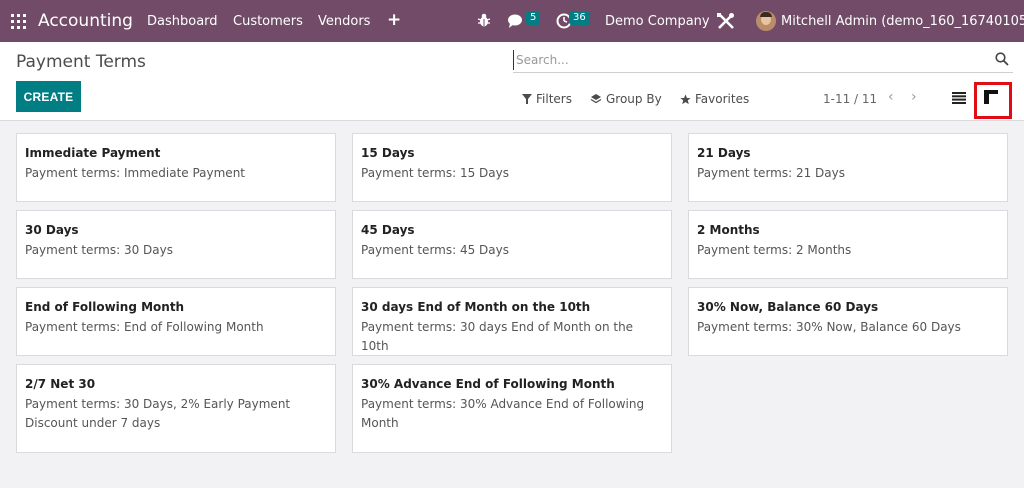 Image resolution: width=1024 pixels, height=488 pixels. I want to click on card-title: 45 Days, so click(388, 230).